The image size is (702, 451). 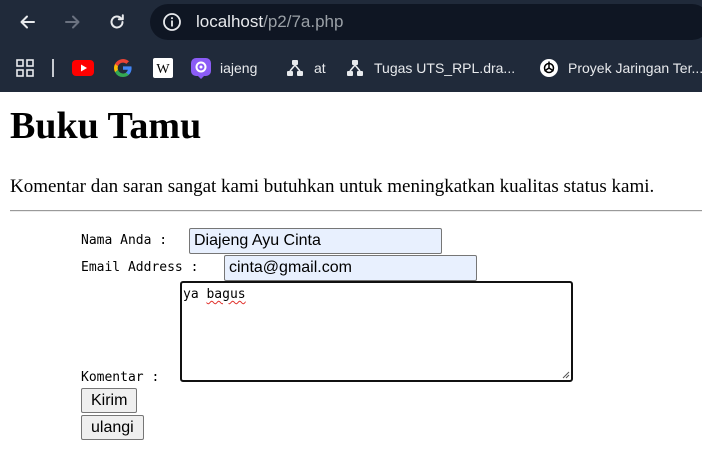 I want to click on name-label: Nama Anda :, so click(x=124, y=240).